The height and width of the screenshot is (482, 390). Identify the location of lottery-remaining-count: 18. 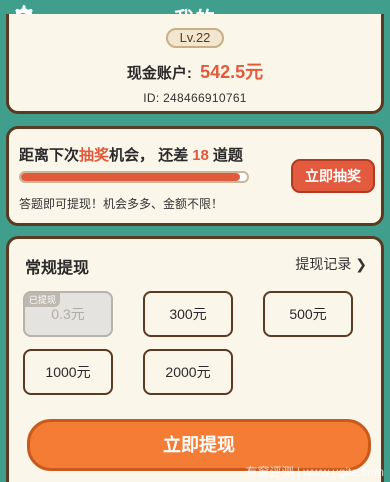
(200, 155).